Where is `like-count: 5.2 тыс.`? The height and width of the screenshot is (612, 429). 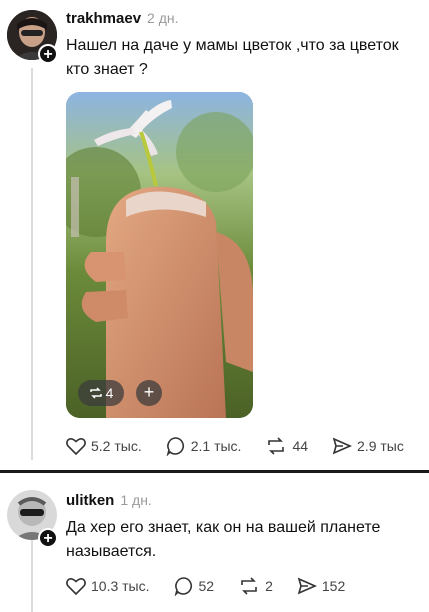 like-count: 5.2 тыс. is located at coordinates (116, 446).